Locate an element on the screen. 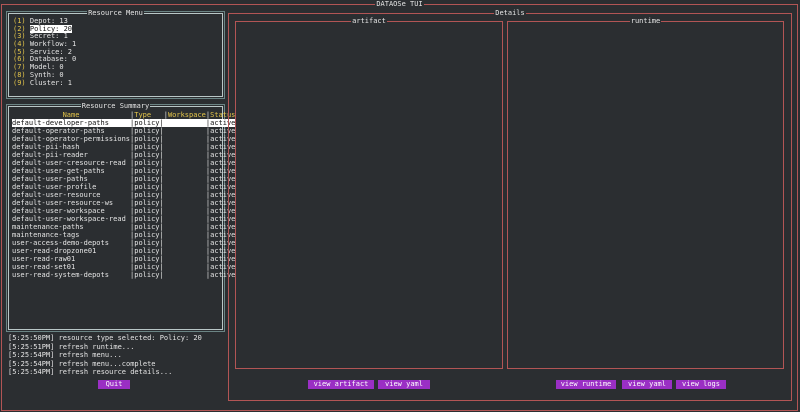 The width and height of the screenshot is (800, 412). table-row: user-read-raw01 |policy| |active is located at coordinates (123, 259).